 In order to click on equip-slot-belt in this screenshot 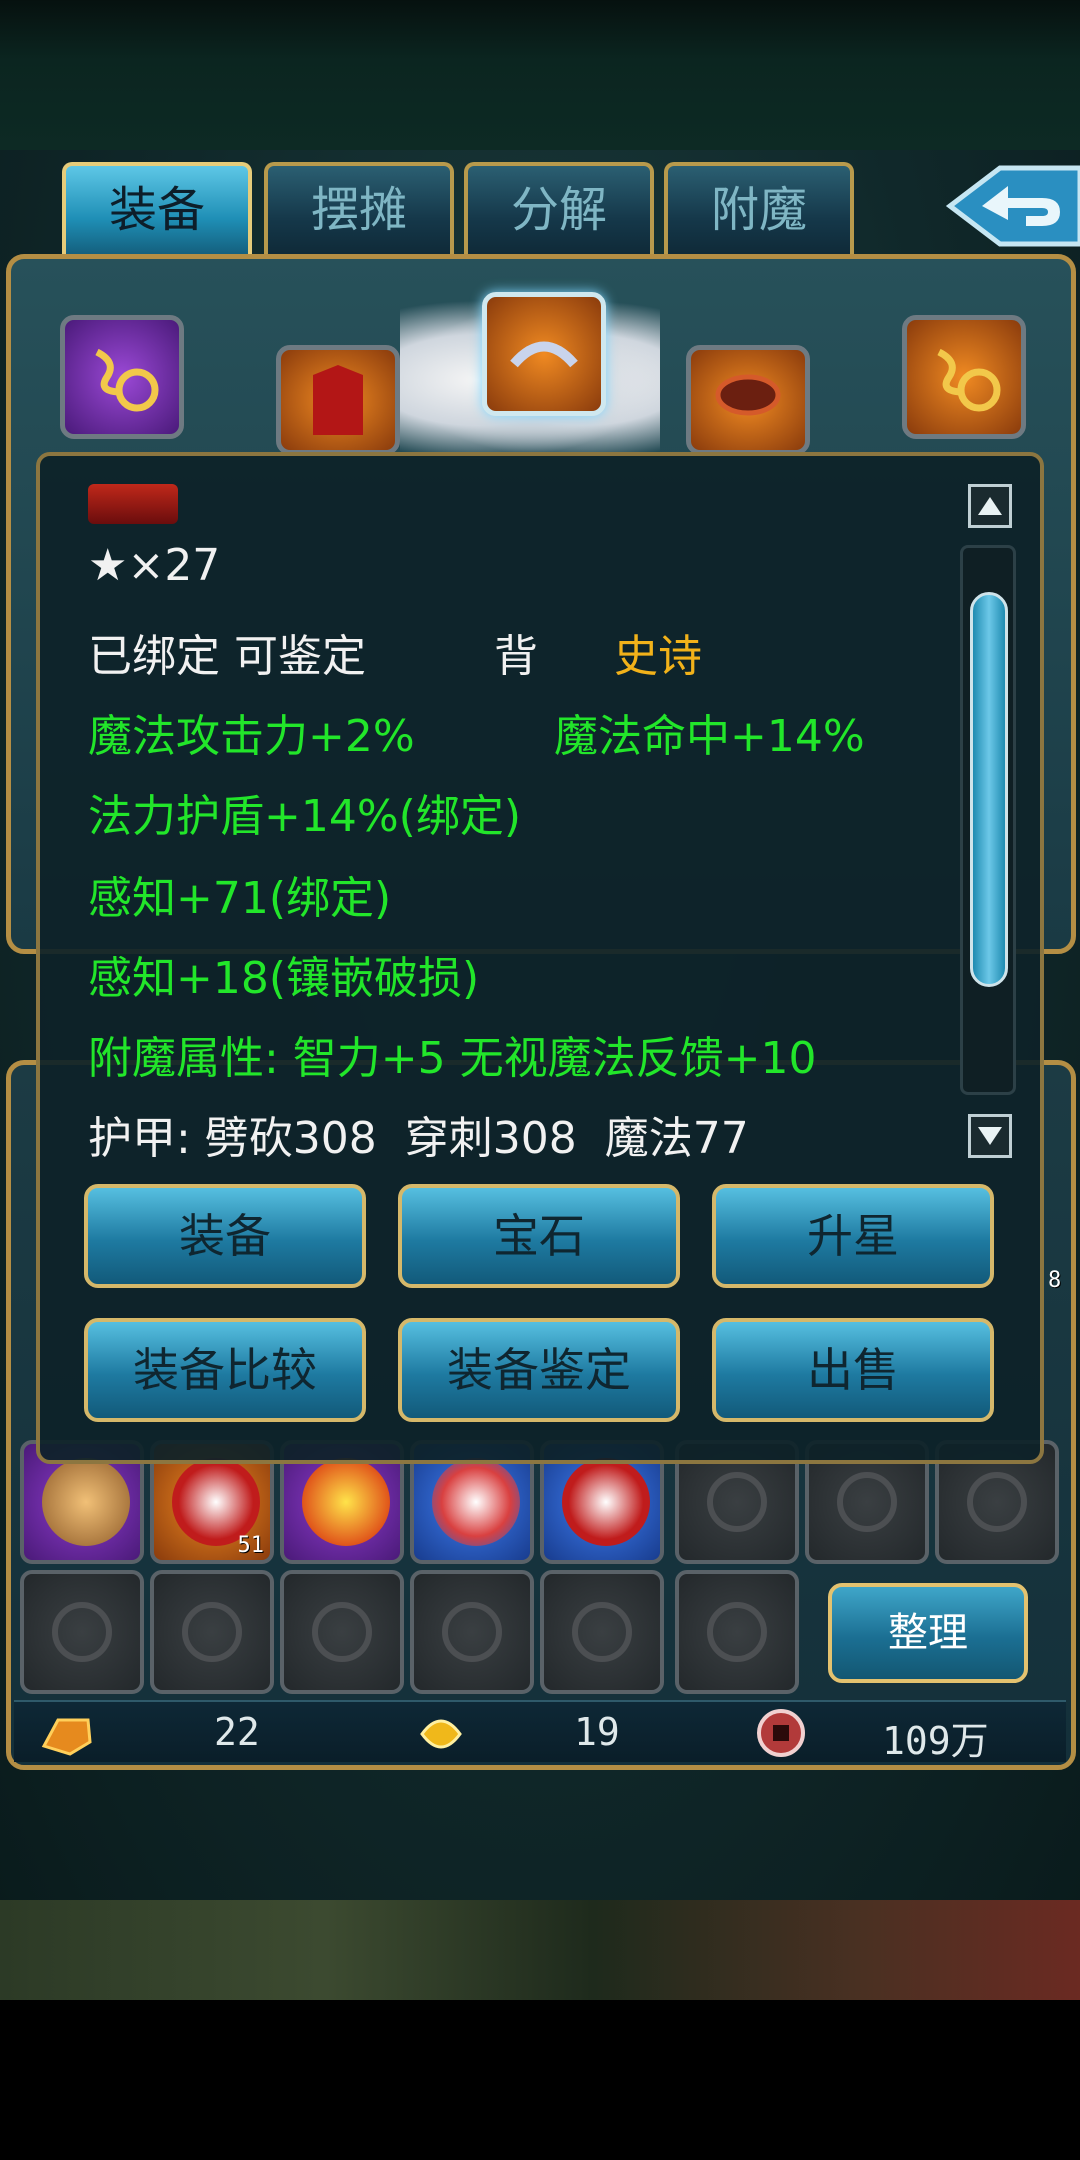, I will do `click(748, 400)`.